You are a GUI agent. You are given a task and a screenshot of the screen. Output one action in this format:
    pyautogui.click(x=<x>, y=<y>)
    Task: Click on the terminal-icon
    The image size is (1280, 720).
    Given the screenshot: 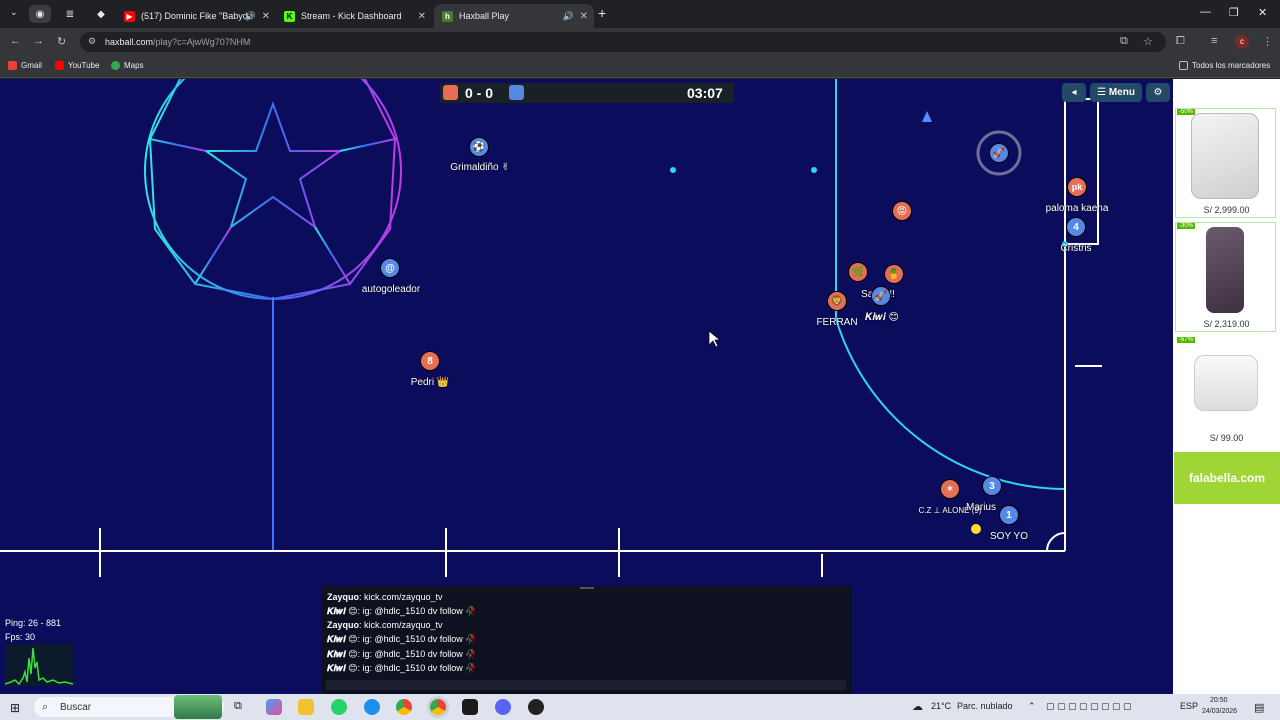 What is the action you would take?
    pyautogui.click(x=470, y=707)
    